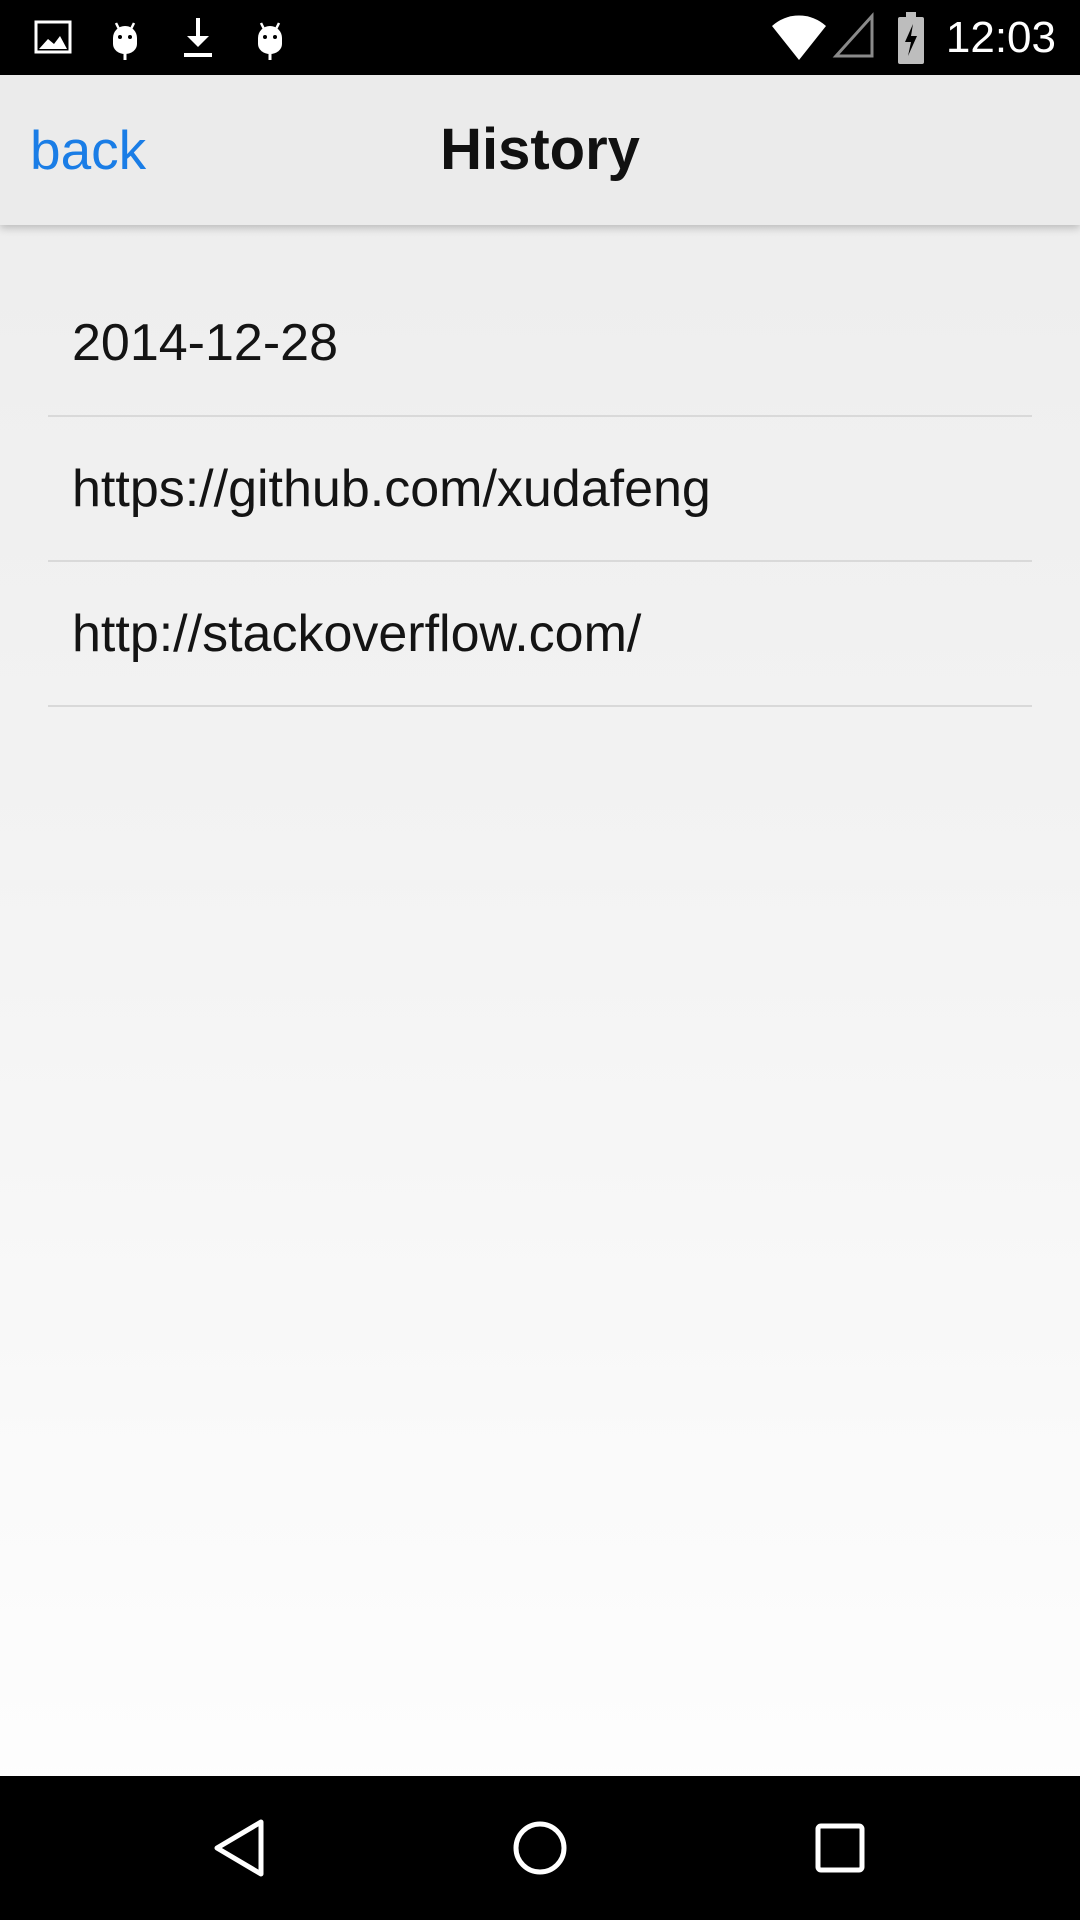 Image resolution: width=1080 pixels, height=1920 pixels. I want to click on page-title-container: History, so click(540, 150).